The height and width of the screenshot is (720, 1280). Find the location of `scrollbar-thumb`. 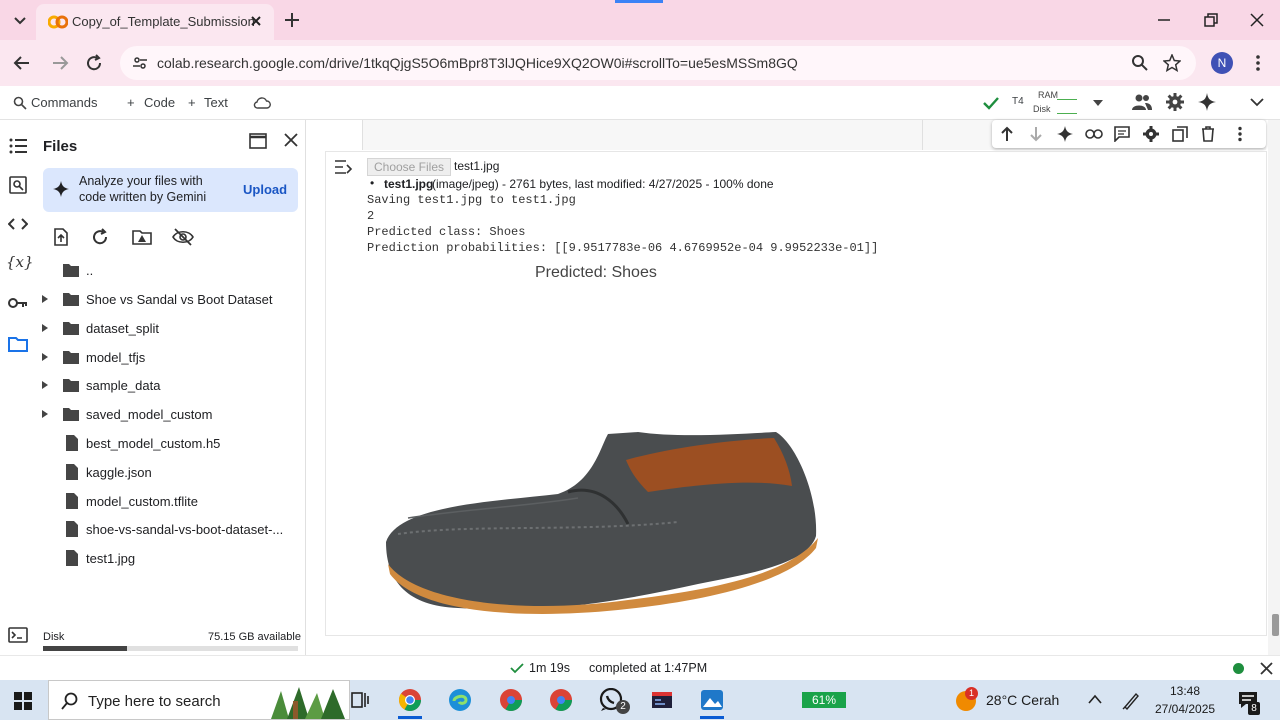

scrollbar-thumb is located at coordinates (1275, 625).